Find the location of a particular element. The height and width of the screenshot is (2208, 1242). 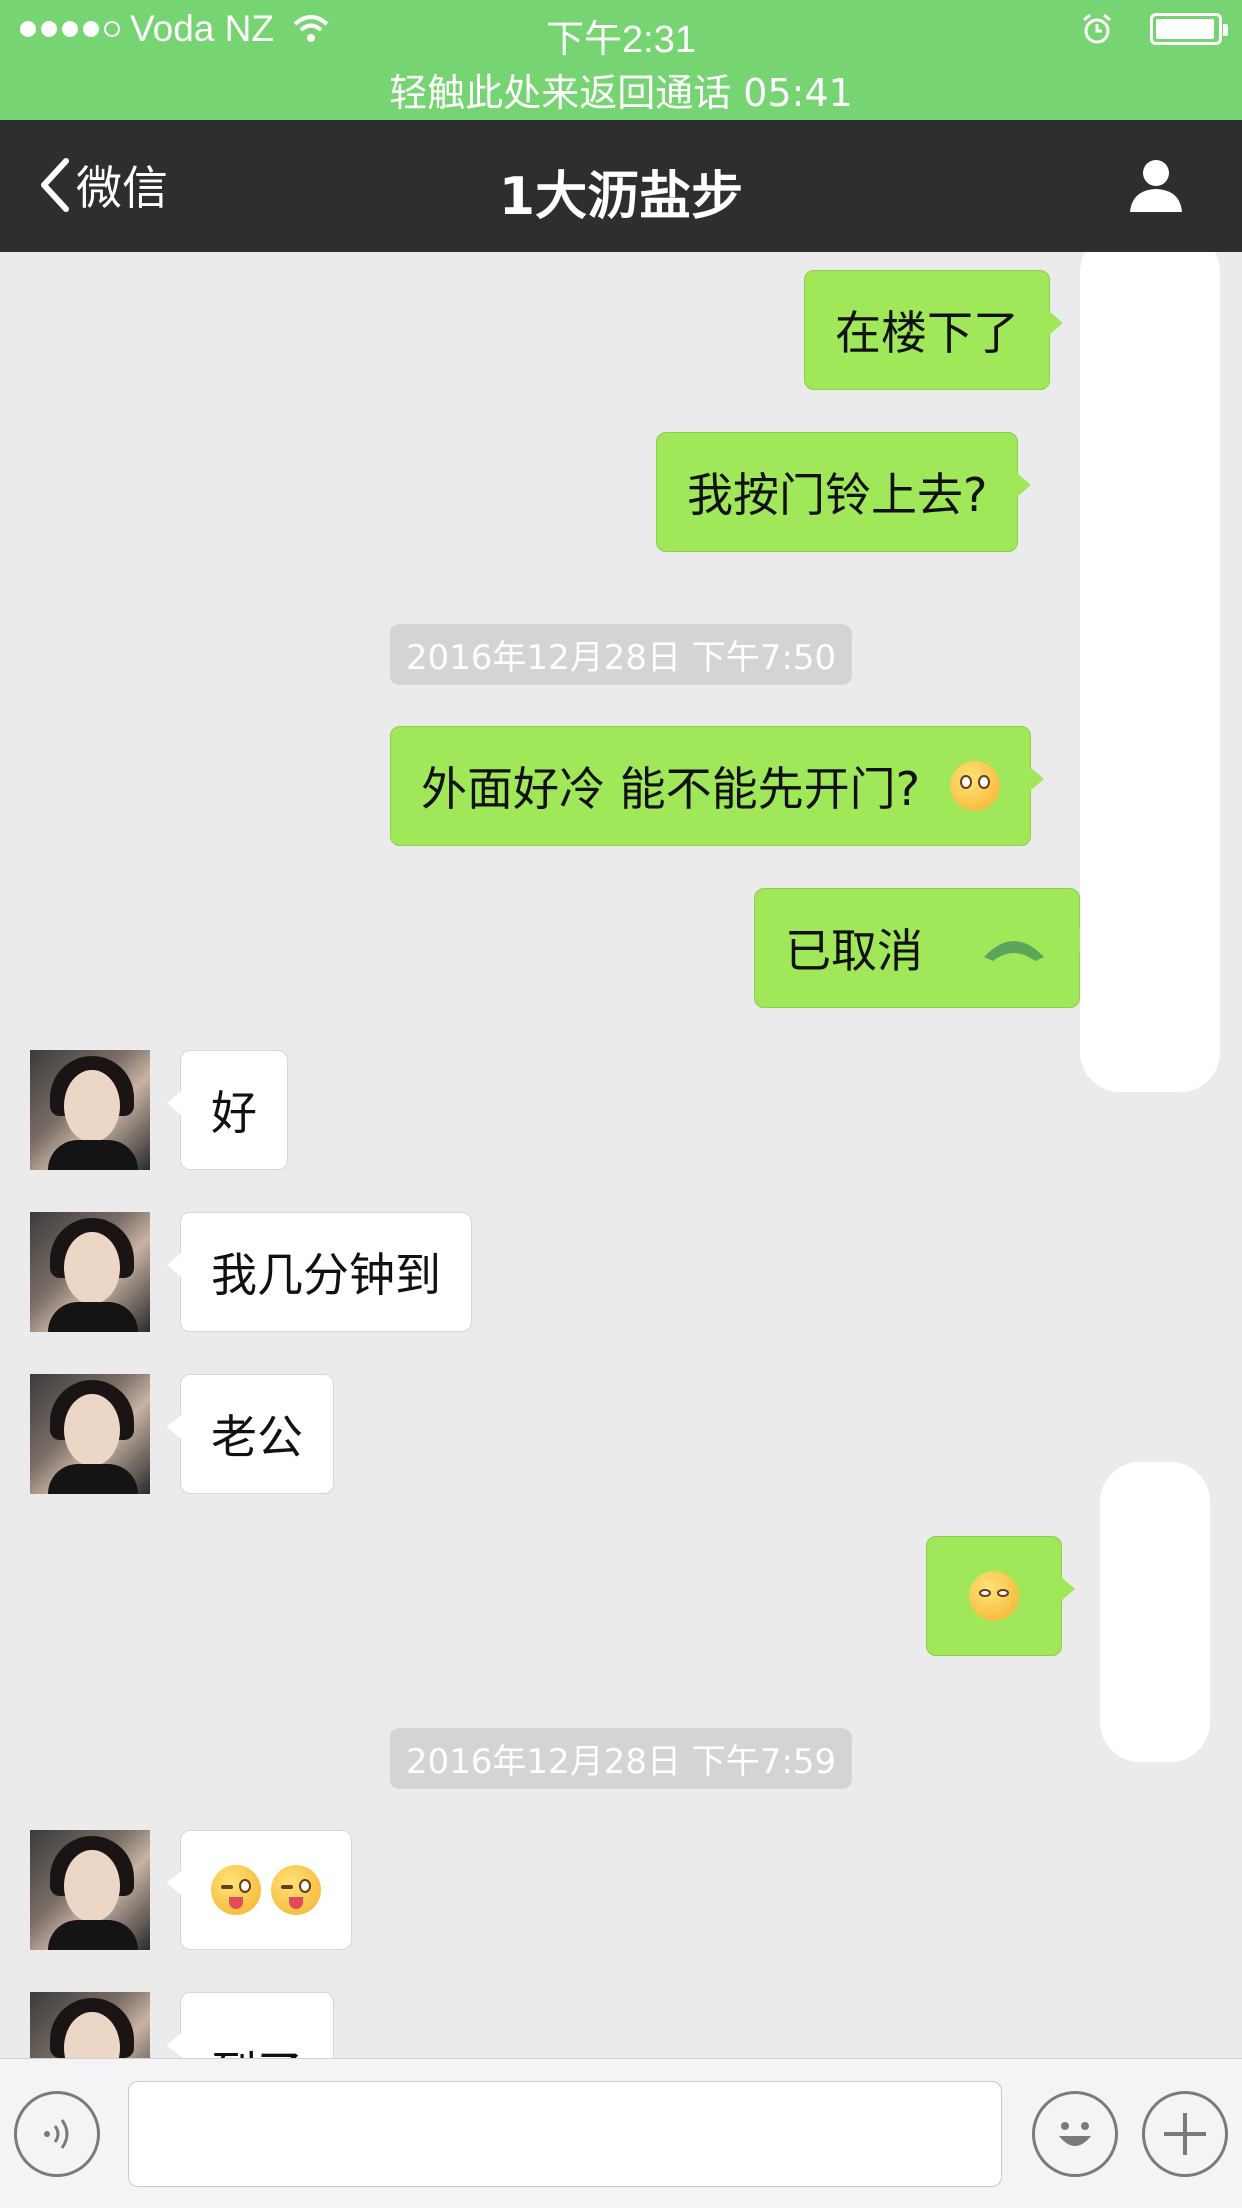

status-bar: Voda NZ 下午2:31 轻触此处来返回通话 05:41 is located at coordinates (621, 60).